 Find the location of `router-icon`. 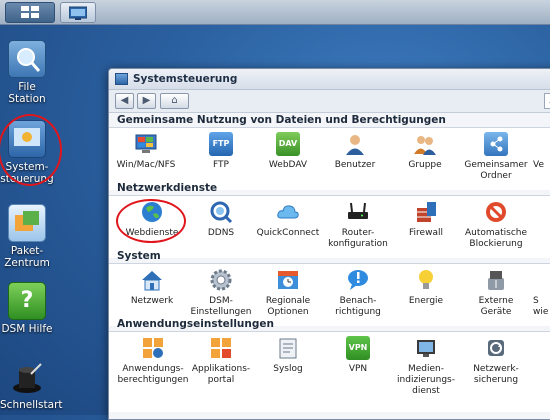

router-icon is located at coordinates (358, 212).